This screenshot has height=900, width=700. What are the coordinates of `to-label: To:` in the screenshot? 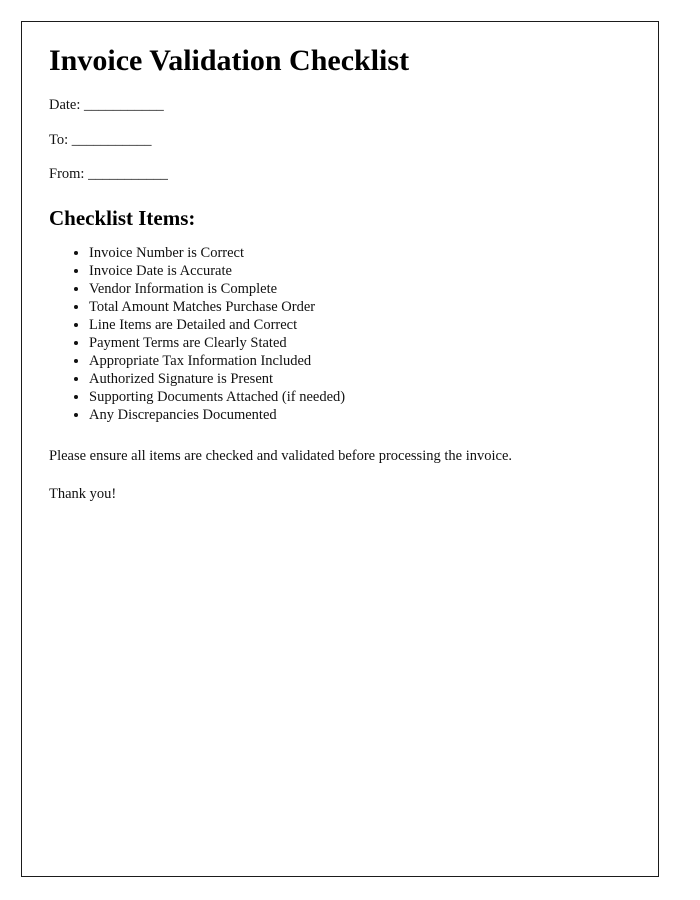 It's located at (59, 139).